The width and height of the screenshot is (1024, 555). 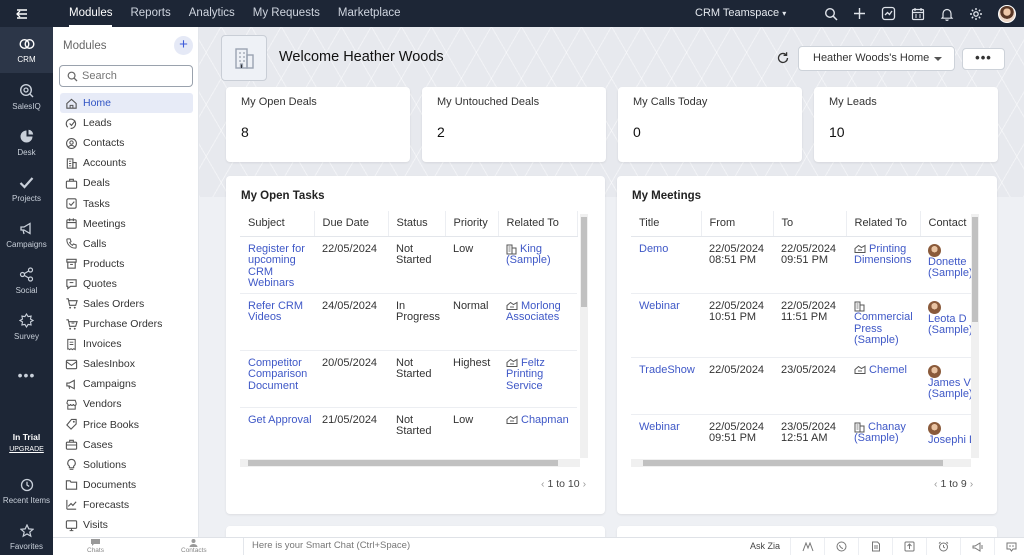 I want to click on module-item-contacts: Contacts, so click(x=126, y=143).